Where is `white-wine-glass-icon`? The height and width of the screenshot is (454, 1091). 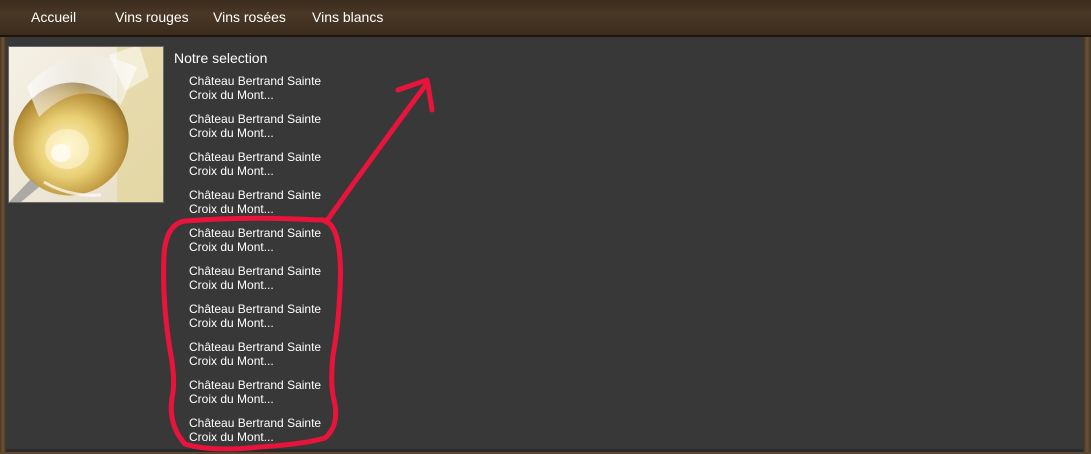 white-wine-glass-icon is located at coordinates (86, 124).